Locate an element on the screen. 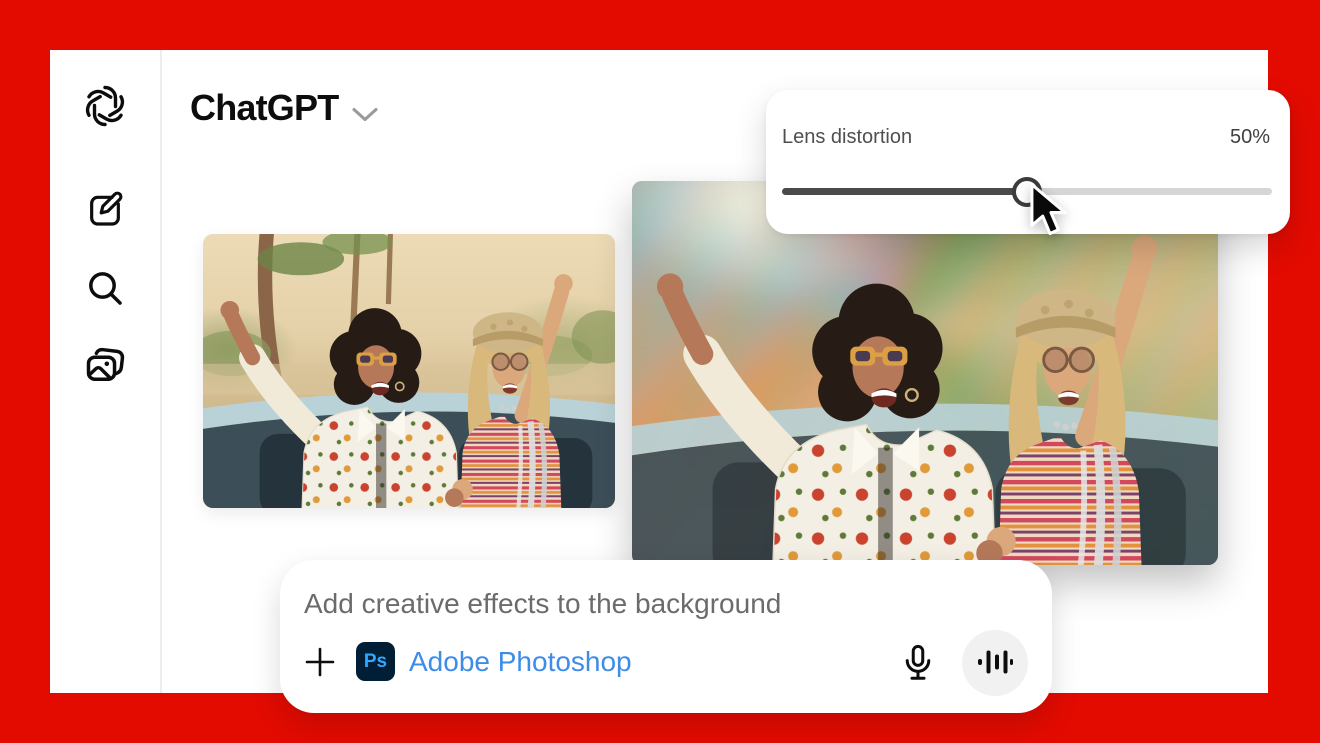 This screenshot has width=1320, height=743. plus-icon is located at coordinates (320, 664).